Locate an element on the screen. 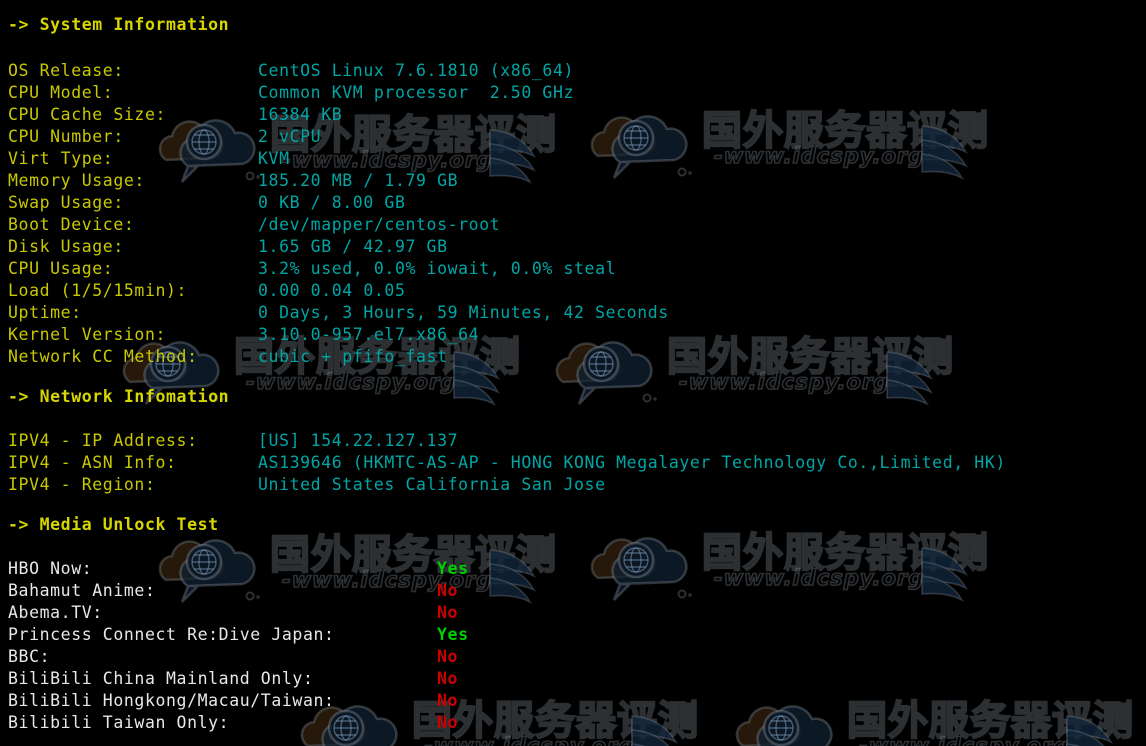  row-label: CPU Usage: is located at coordinates (61, 268).